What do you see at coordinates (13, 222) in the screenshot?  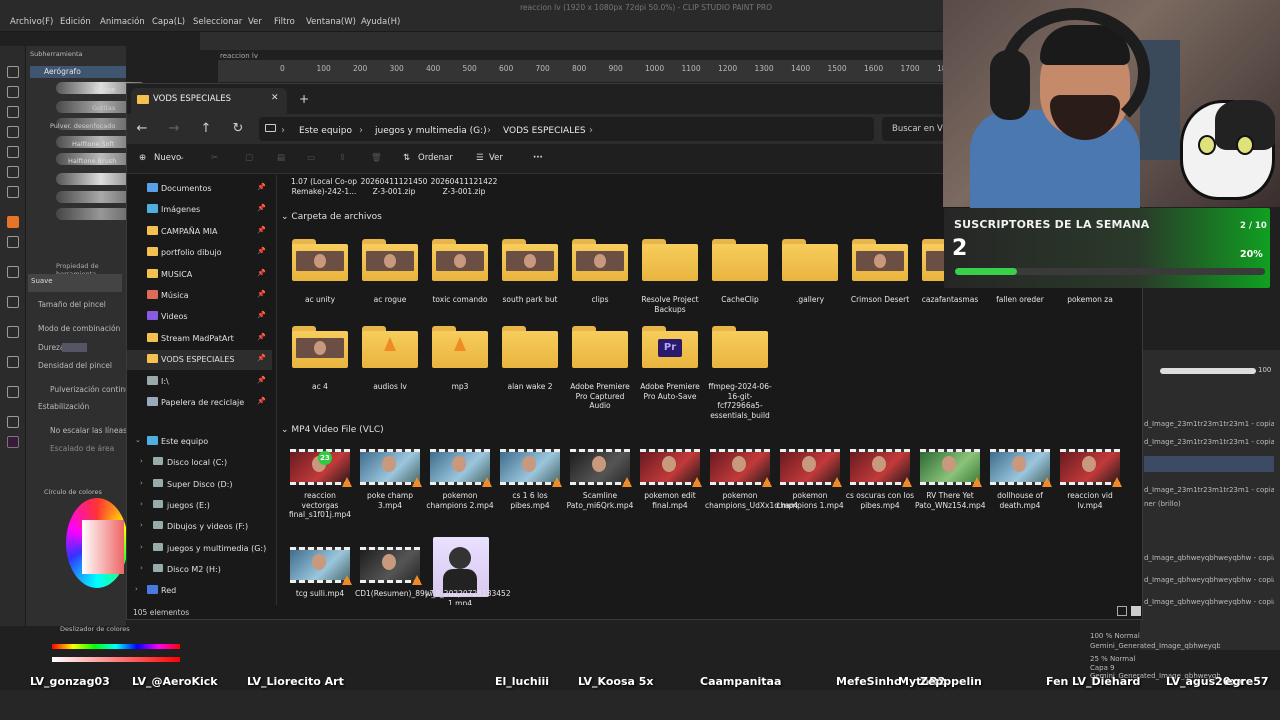 I see `airbrush-tool-icon` at bounding box center [13, 222].